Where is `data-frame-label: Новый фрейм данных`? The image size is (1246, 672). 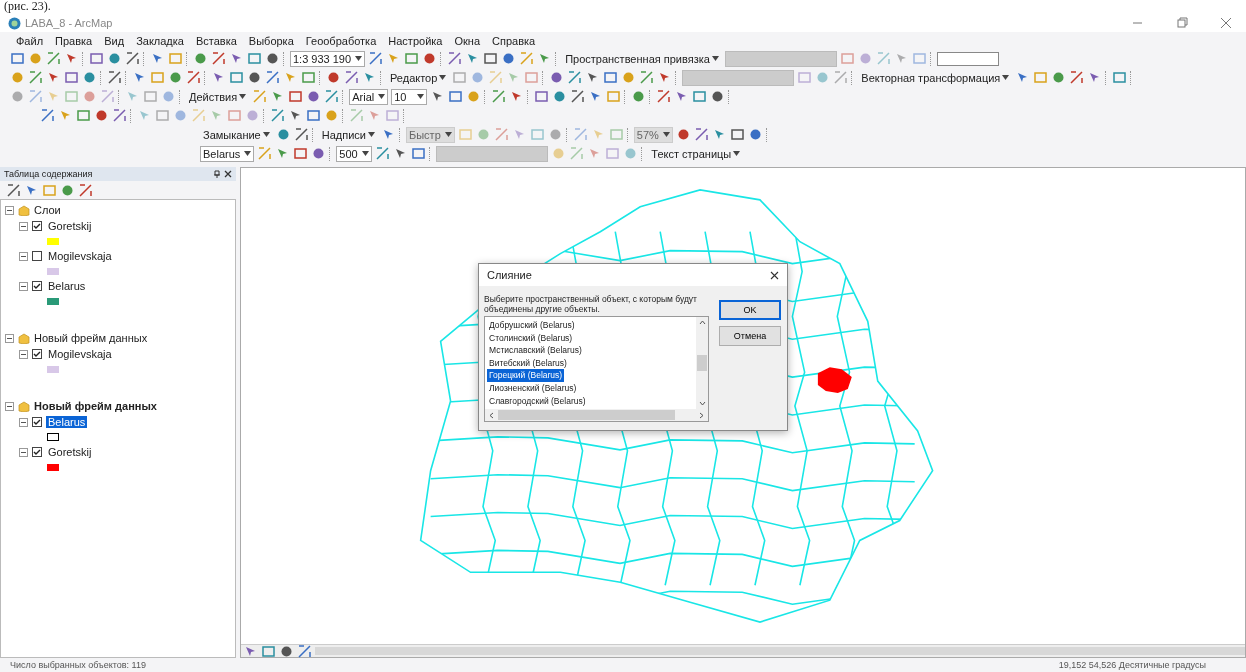
data-frame-label: Новый фрейм данных is located at coordinates (95, 406).